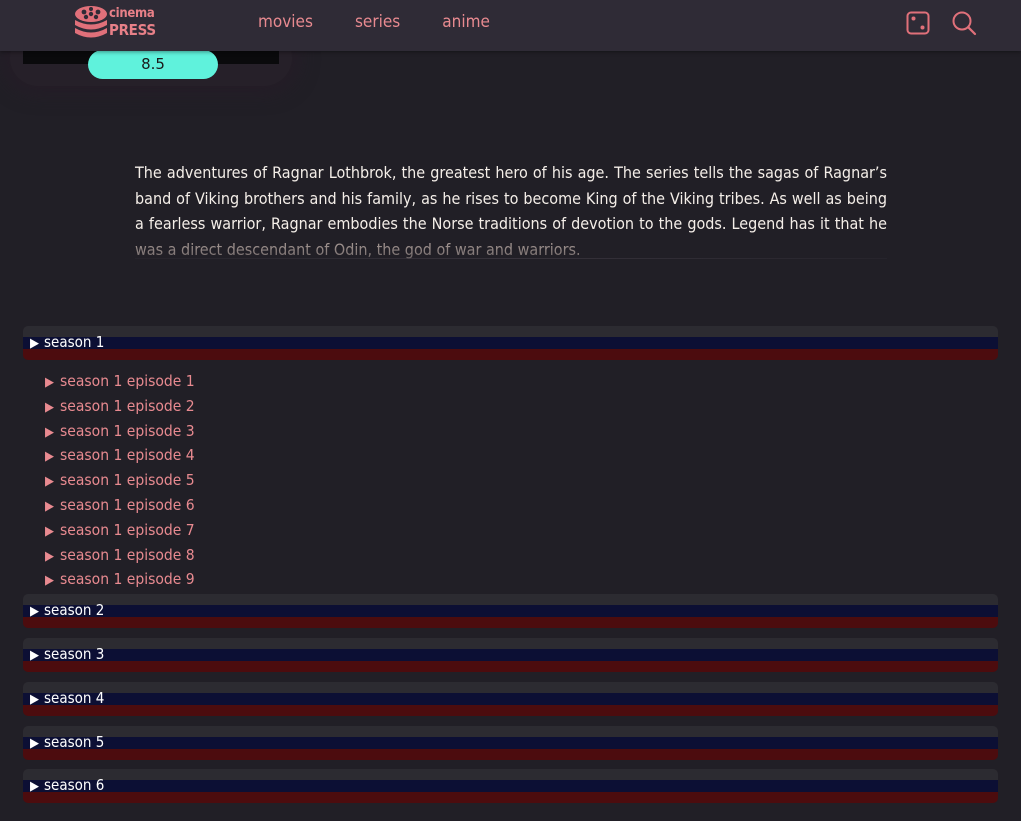 This screenshot has width=1021, height=821. I want to click on search-button, so click(964, 23).